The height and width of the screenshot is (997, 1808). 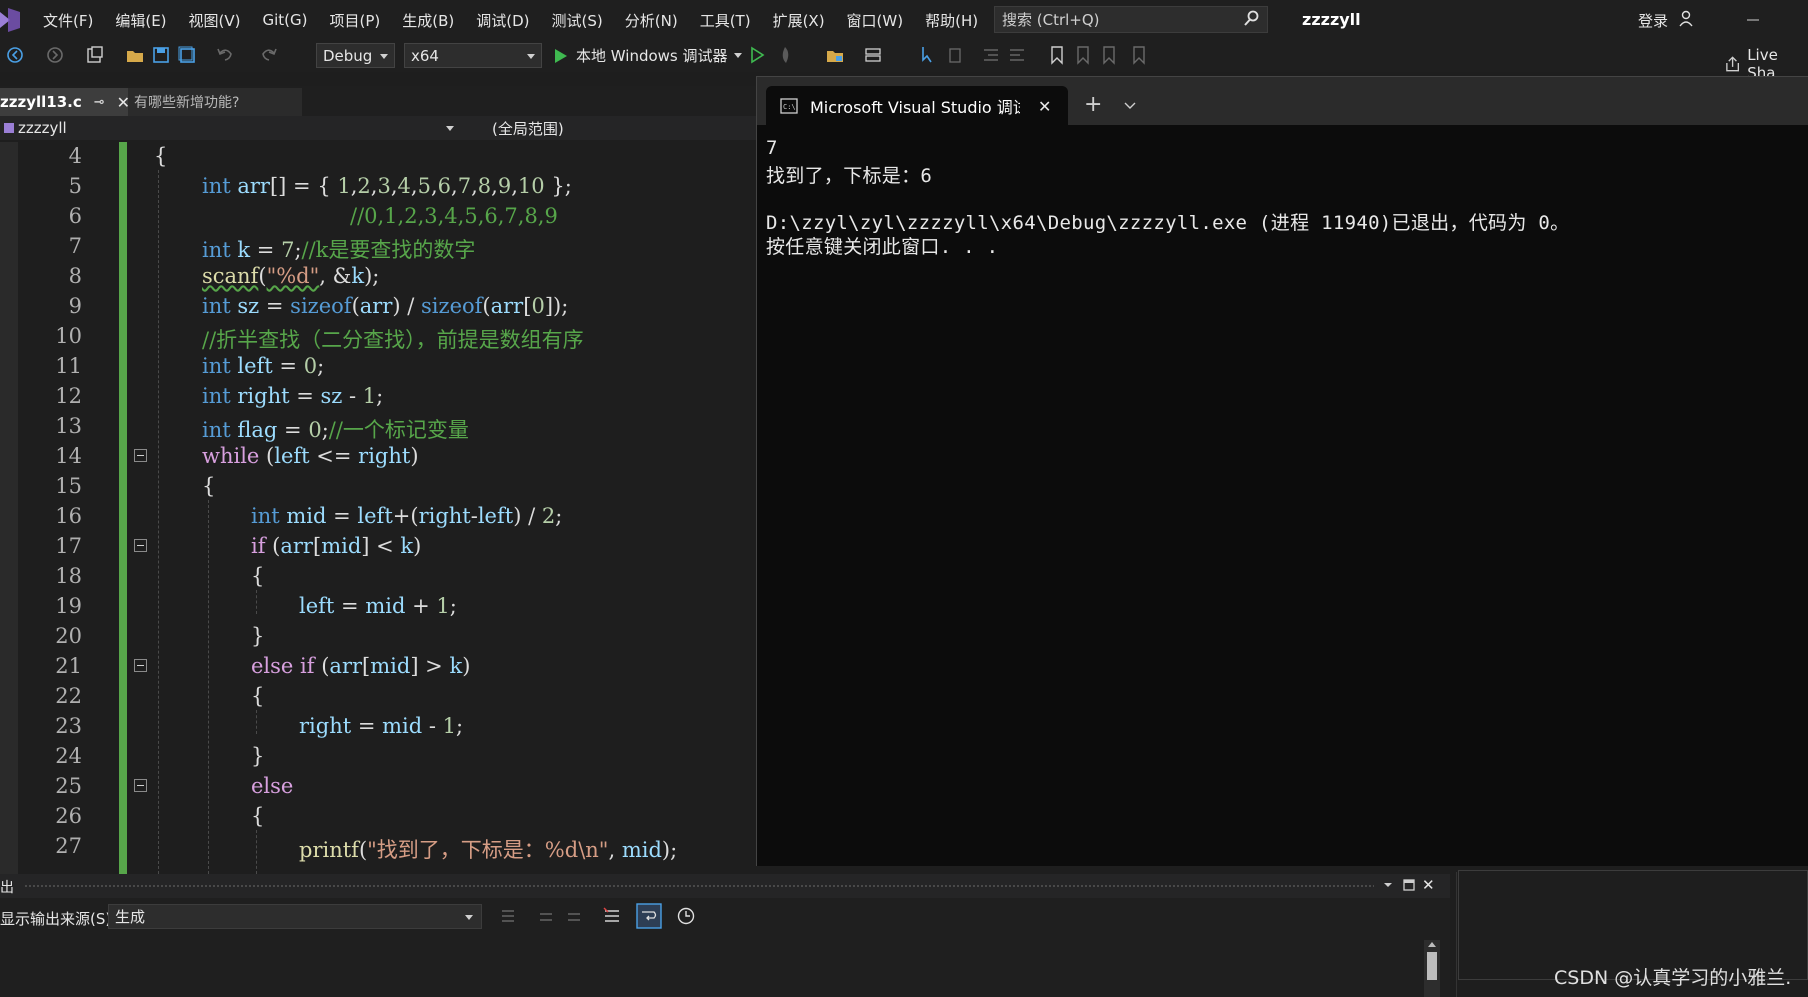 What do you see at coordinates (785, 55) in the screenshot?
I see `hot-reload-icon` at bounding box center [785, 55].